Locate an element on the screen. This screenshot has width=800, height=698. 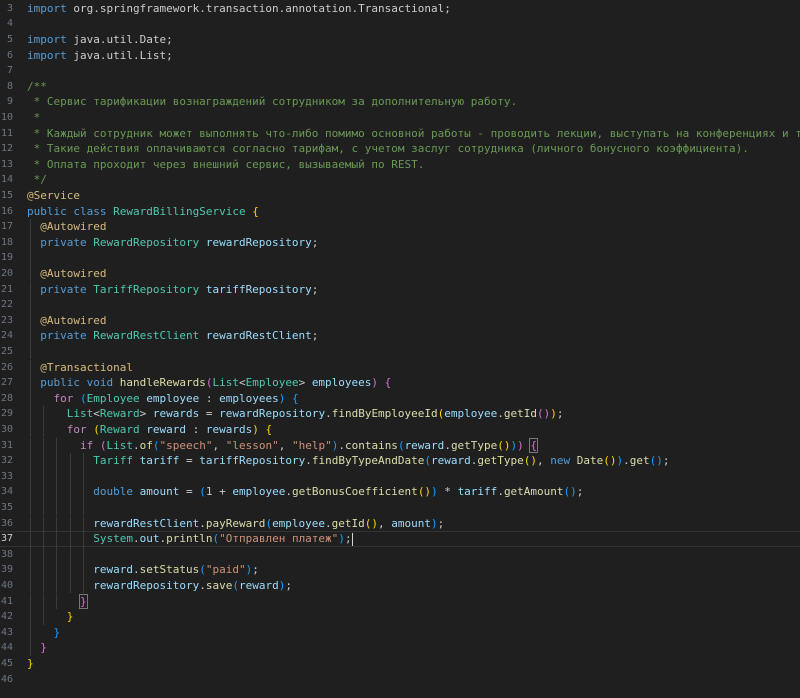
code-line: 16 public class RewardBillingService { is located at coordinates (400, 212).